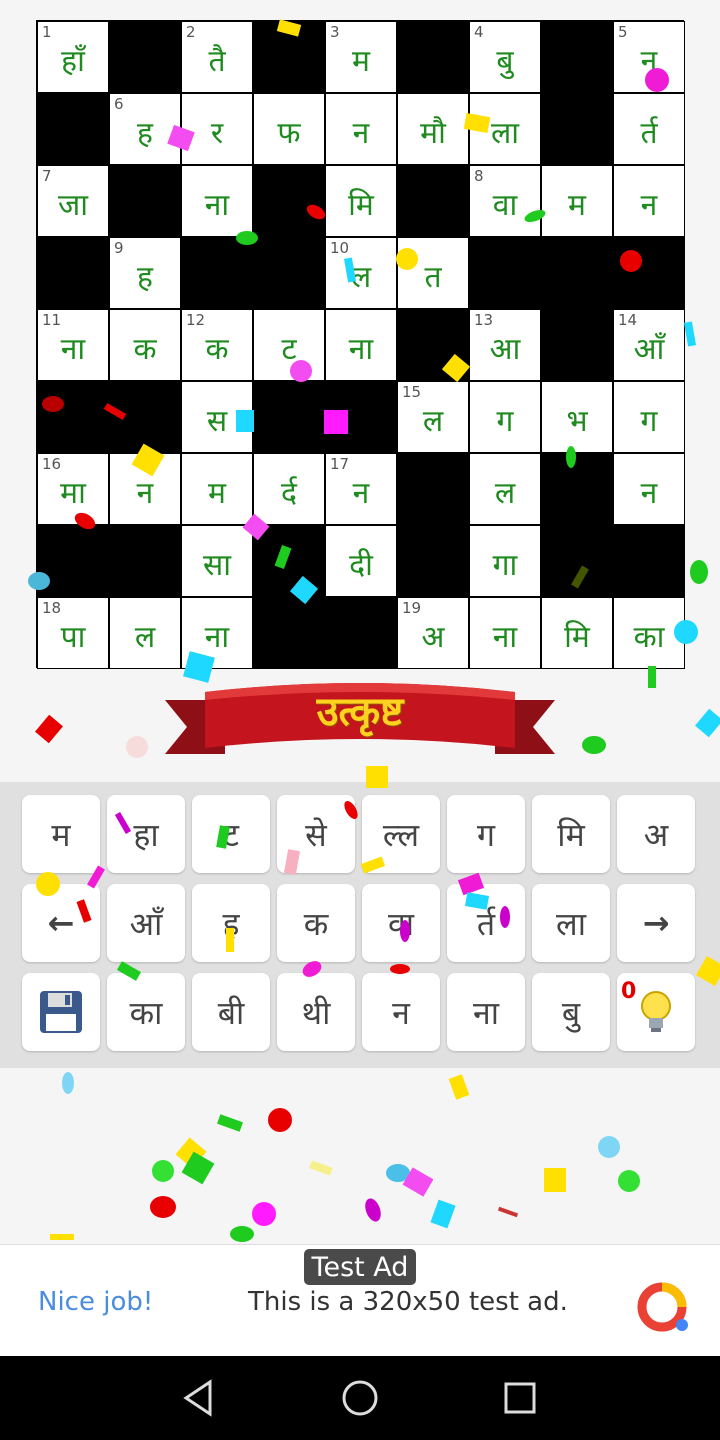 This screenshot has width=720, height=1440. What do you see at coordinates (361, 489) in the screenshot?
I see `grid-cell: 17 न` at bounding box center [361, 489].